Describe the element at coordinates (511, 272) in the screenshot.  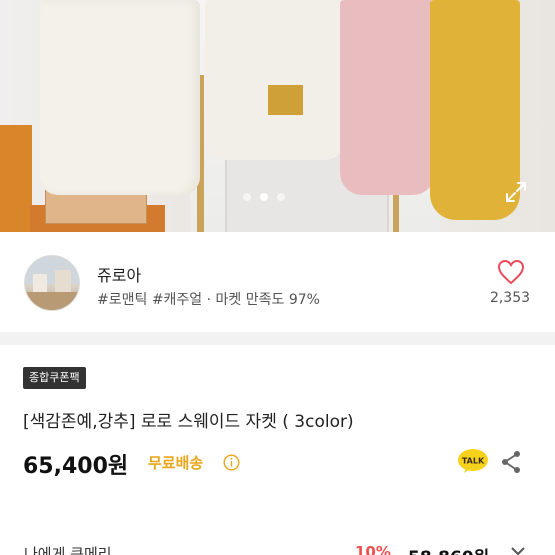
I see `heart-outline-icon` at that location.